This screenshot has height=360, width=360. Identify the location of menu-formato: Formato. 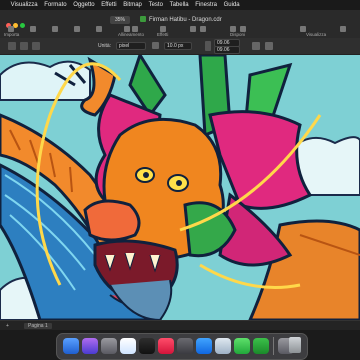
(55, 5).